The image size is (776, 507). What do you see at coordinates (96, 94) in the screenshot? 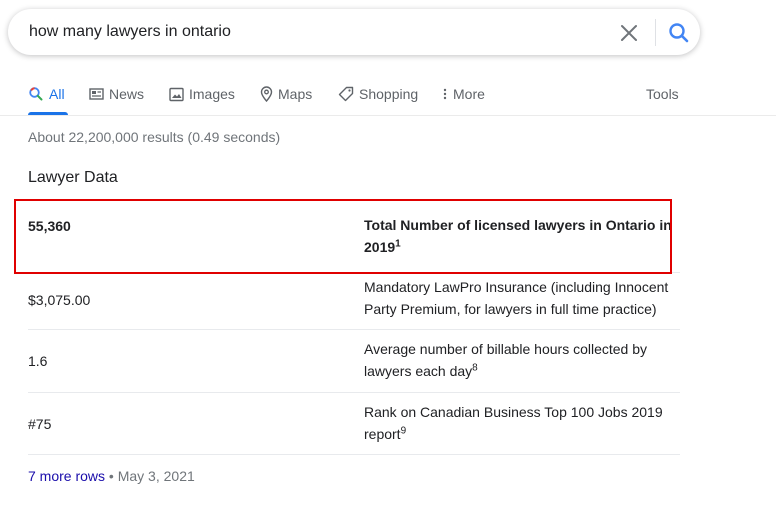
I see `news-icon` at bounding box center [96, 94].